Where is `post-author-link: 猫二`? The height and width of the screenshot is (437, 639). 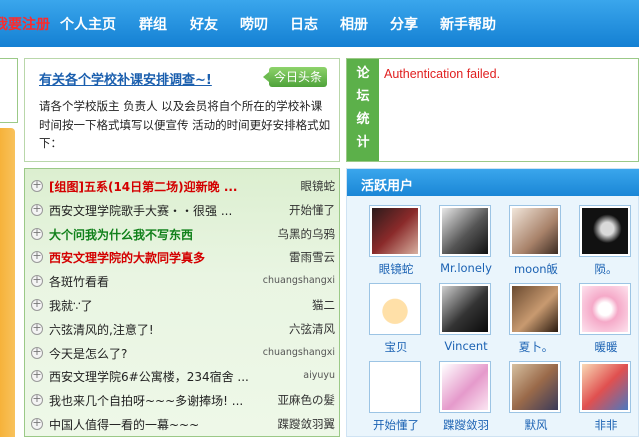 post-author-link: 猫二 is located at coordinates (323, 305).